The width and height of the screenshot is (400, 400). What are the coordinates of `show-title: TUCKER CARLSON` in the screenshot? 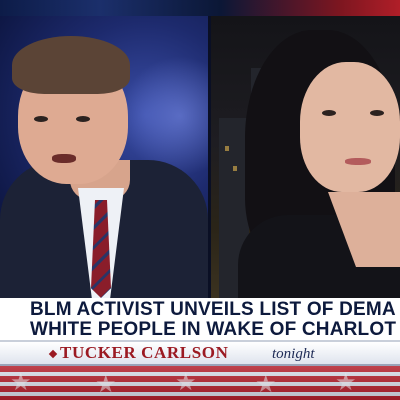 It's located at (144, 352).